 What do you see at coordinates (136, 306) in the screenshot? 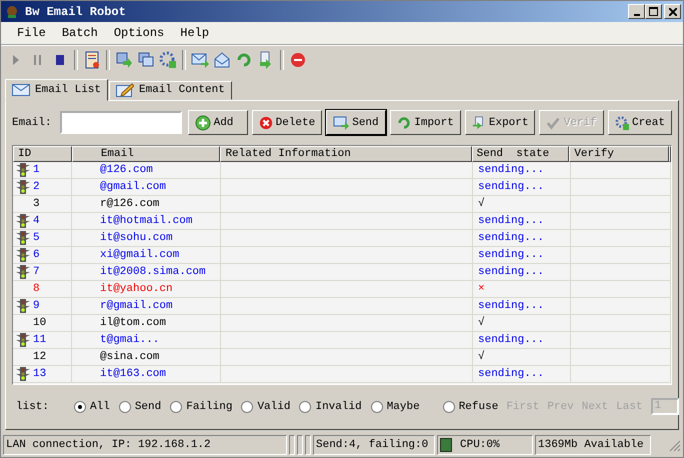
I see `table-cell: r@gmail.com` at bounding box center [136, 306].